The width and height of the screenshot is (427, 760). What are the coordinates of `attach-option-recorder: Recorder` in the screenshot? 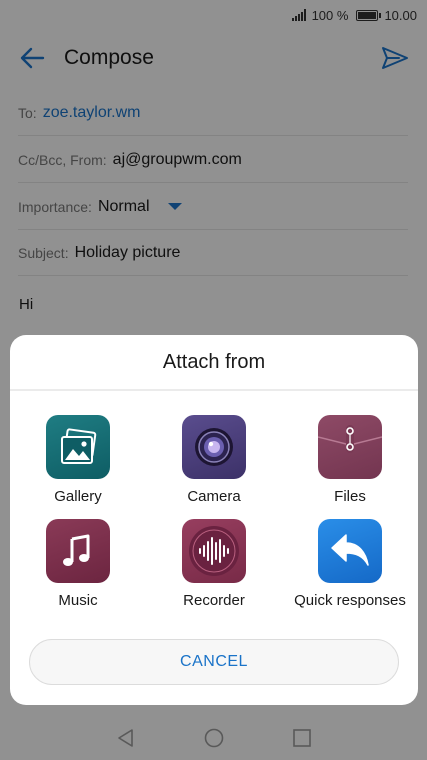 It's located at (214, 564).